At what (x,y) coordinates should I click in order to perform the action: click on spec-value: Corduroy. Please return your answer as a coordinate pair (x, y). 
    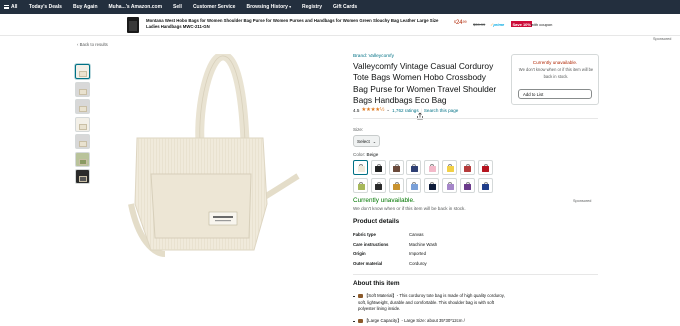
    Looking at the image, I should click on (418, 263).